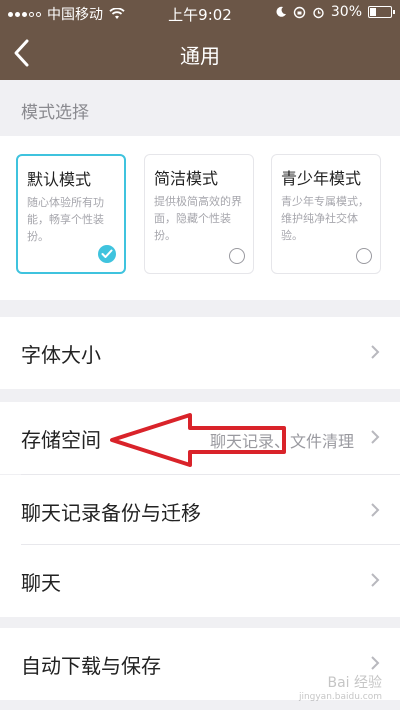 This screenshot has width=400, height=710. Describe the element at coordinates (91, 666) in the screenshot. I see `settings-row-label: 自动下载与保存` at that location.